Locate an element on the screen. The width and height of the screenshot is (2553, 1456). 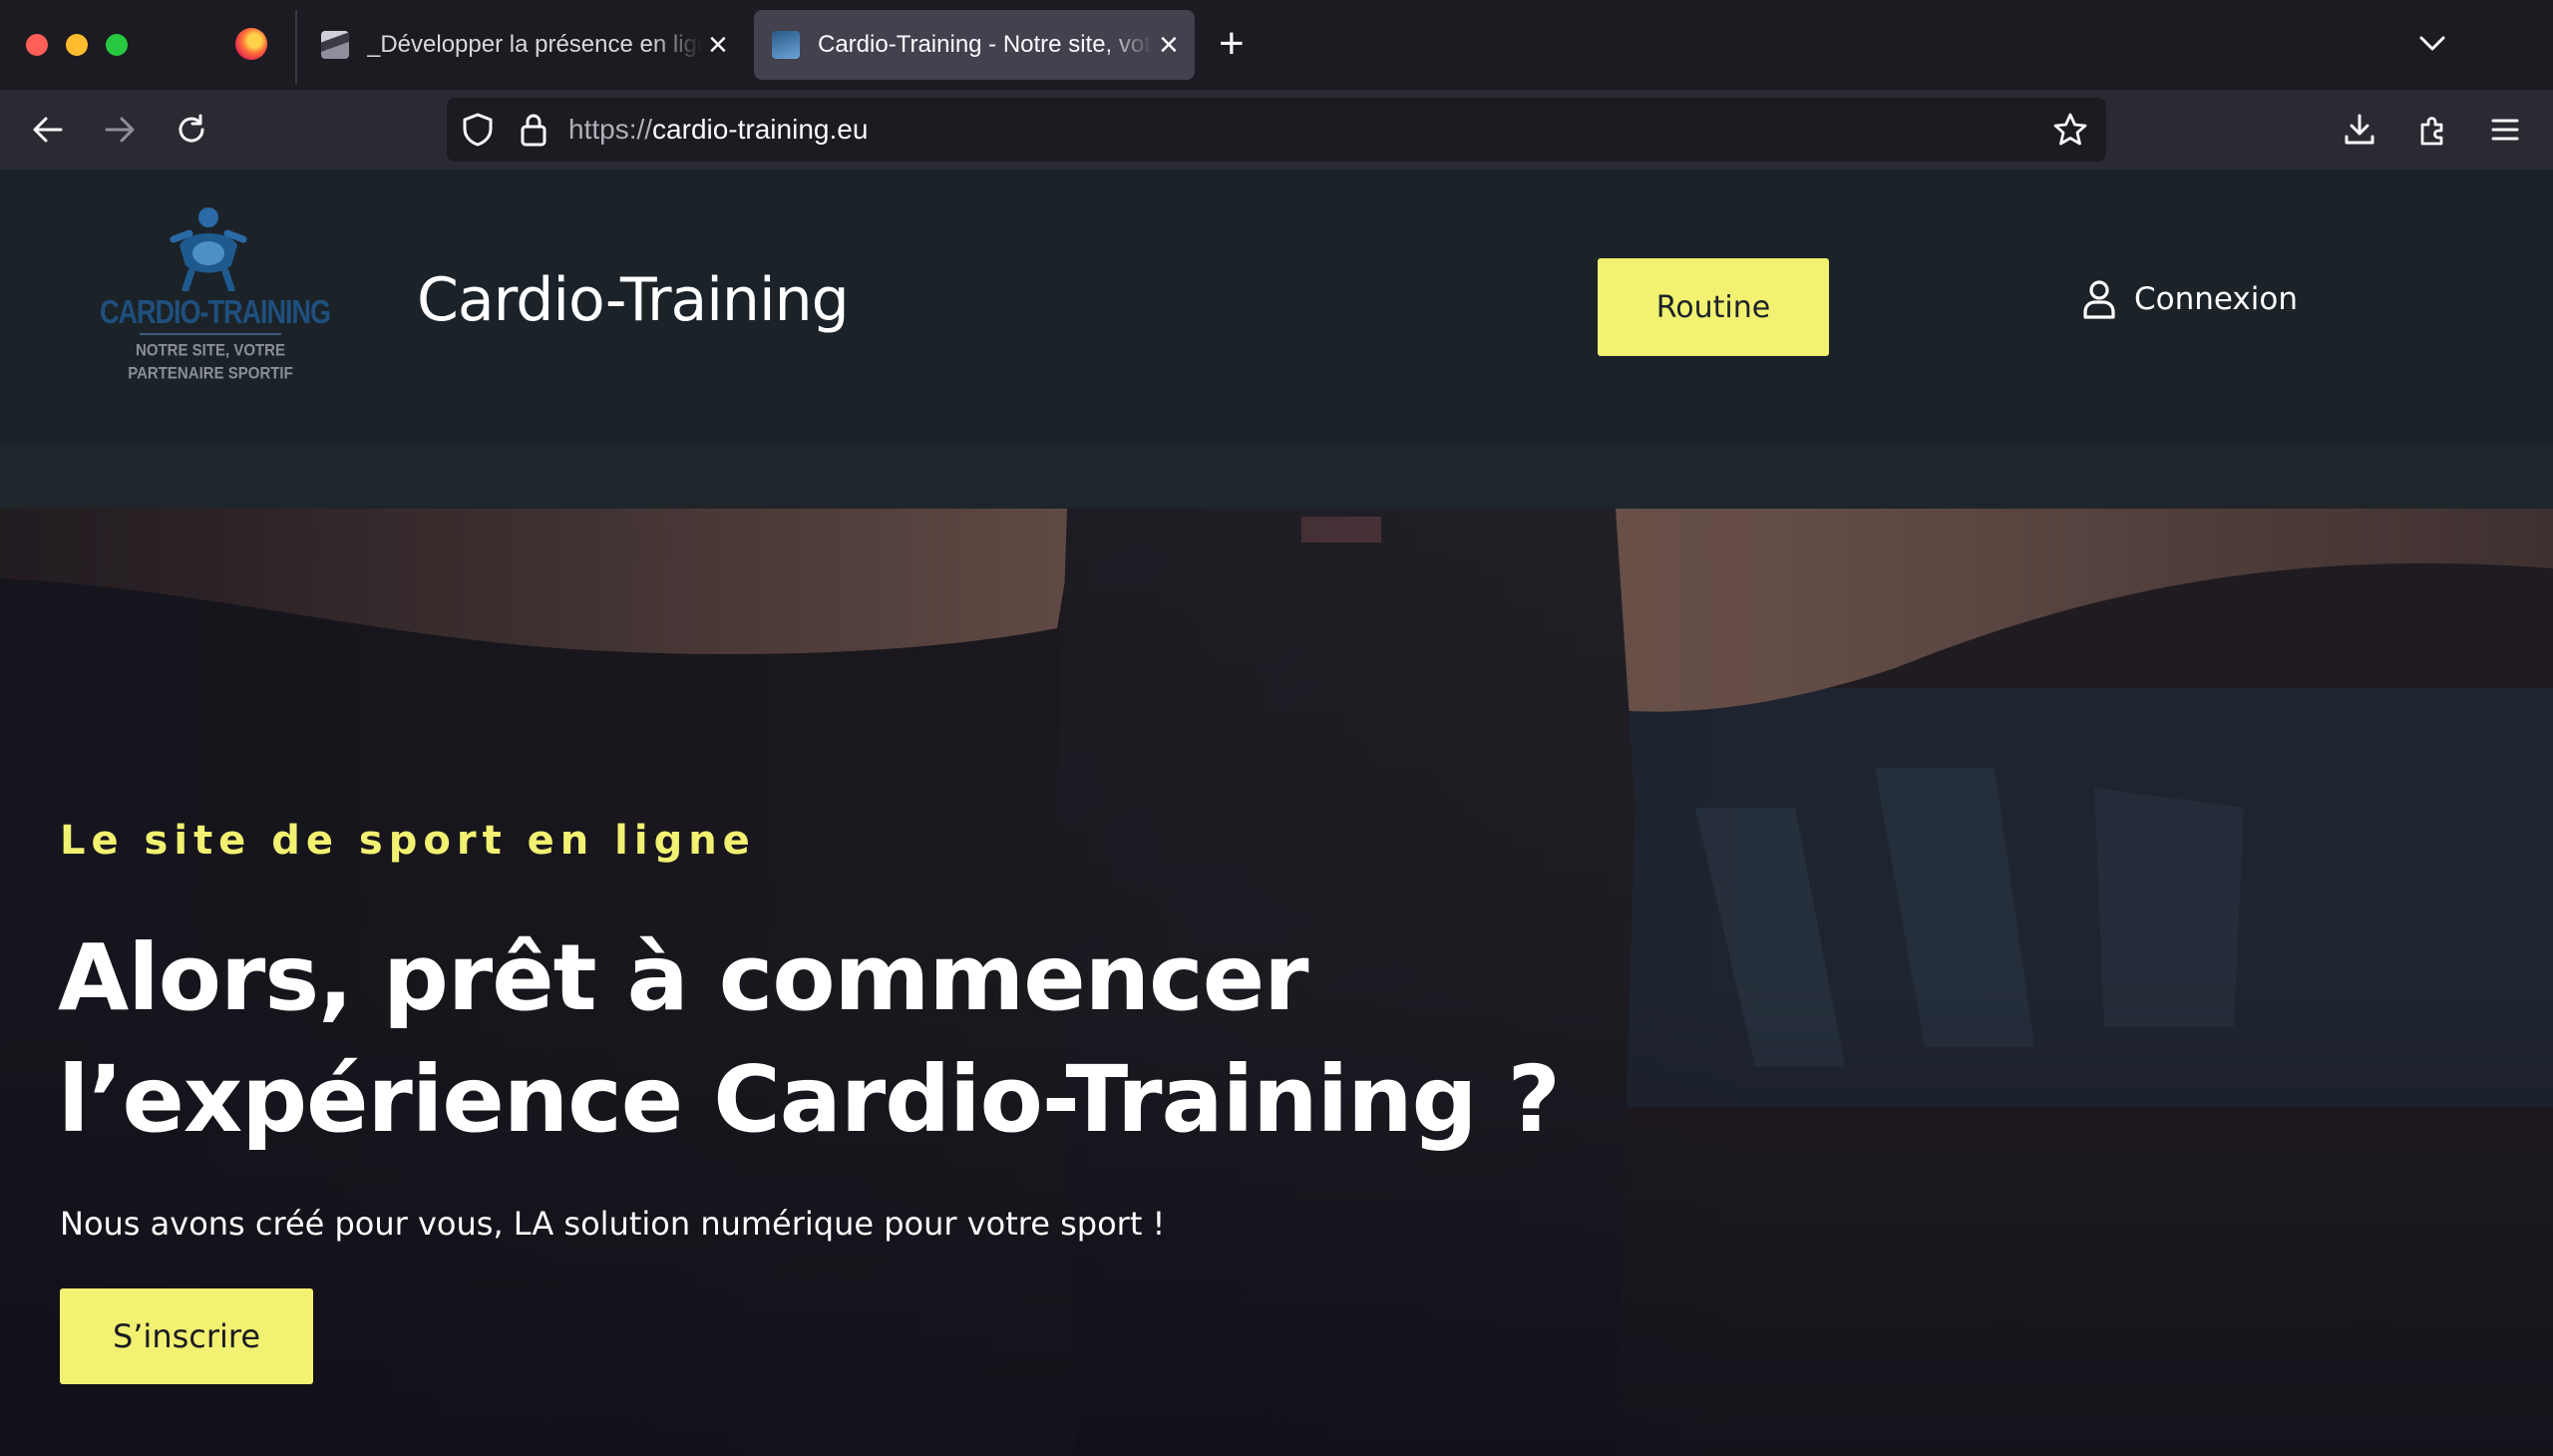
browser-tab-1: _Développer la présence en ligne × is located at coordinates (529, 45).